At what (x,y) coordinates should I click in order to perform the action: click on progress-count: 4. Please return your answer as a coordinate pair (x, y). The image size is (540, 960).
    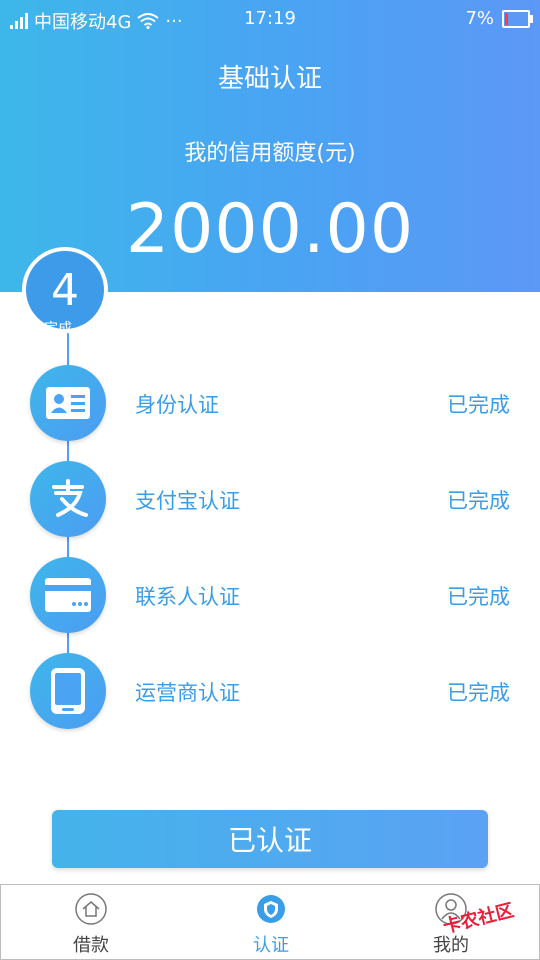
    Looking at the image, I should click on (65, 290).